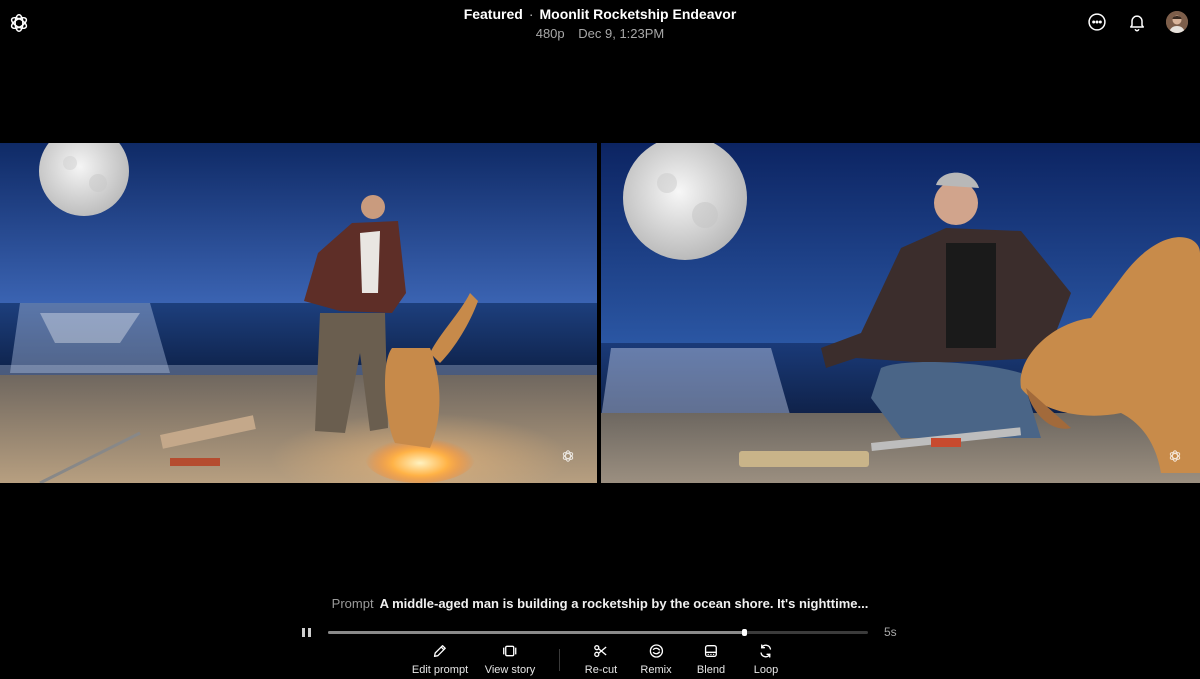 The image size is (1200, 679). What do you see at coordinates (600, 651) in the screenshot?
I see `scissors-icon` at bounding box center [600, 651].